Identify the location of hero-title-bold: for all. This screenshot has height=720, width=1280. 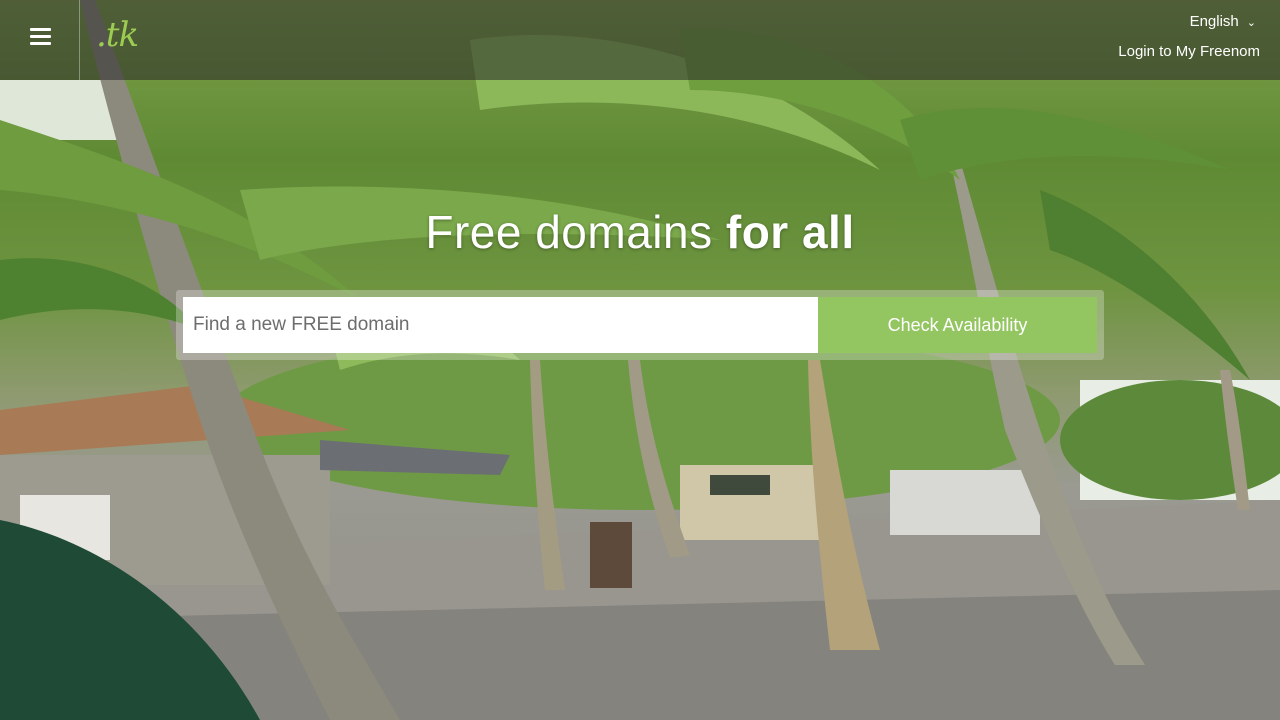
(790, 232).